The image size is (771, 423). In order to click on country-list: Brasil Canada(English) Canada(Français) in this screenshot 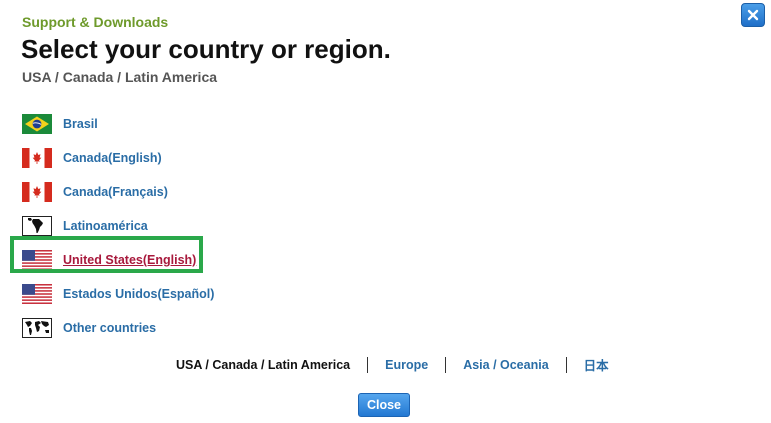, I will do `click(118, 226)`.